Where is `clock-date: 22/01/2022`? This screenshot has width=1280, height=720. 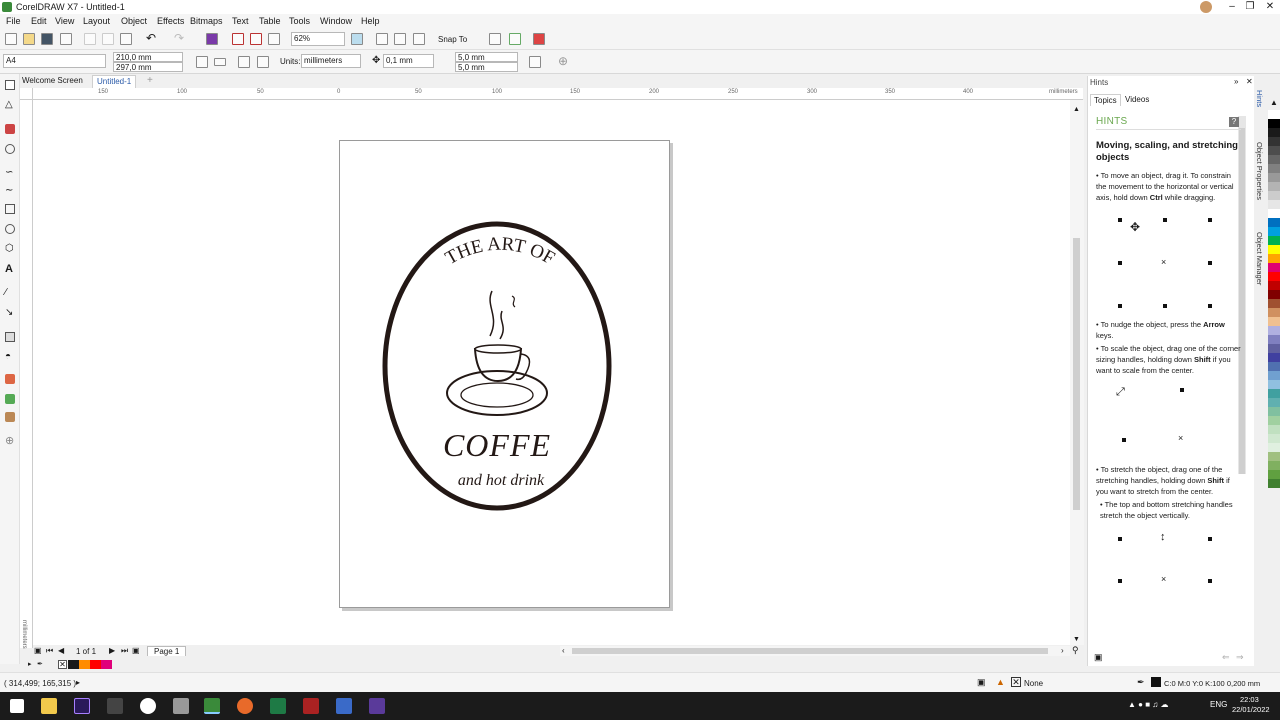
clock-date: 22/01/2022 is located at coordinates (1251, 709).